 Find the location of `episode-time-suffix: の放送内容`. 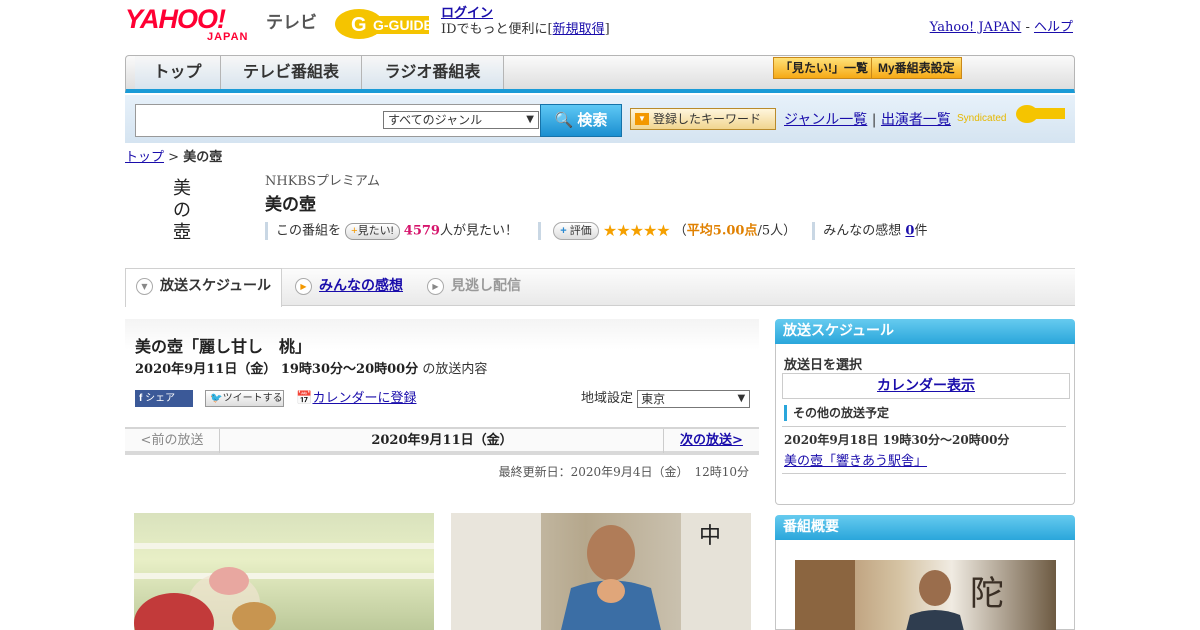

episode-time-suffix: の放送内容 is located at coordinates (455, 369).